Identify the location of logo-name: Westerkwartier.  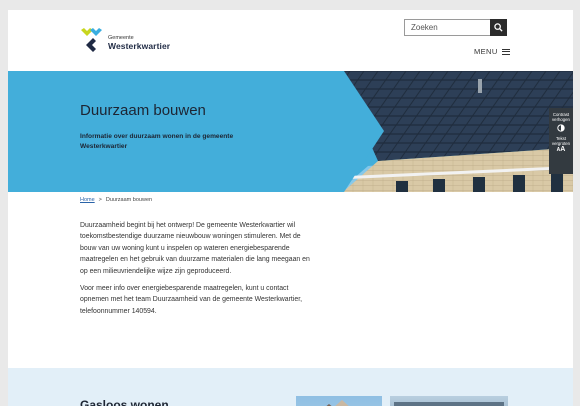
(139, 46).